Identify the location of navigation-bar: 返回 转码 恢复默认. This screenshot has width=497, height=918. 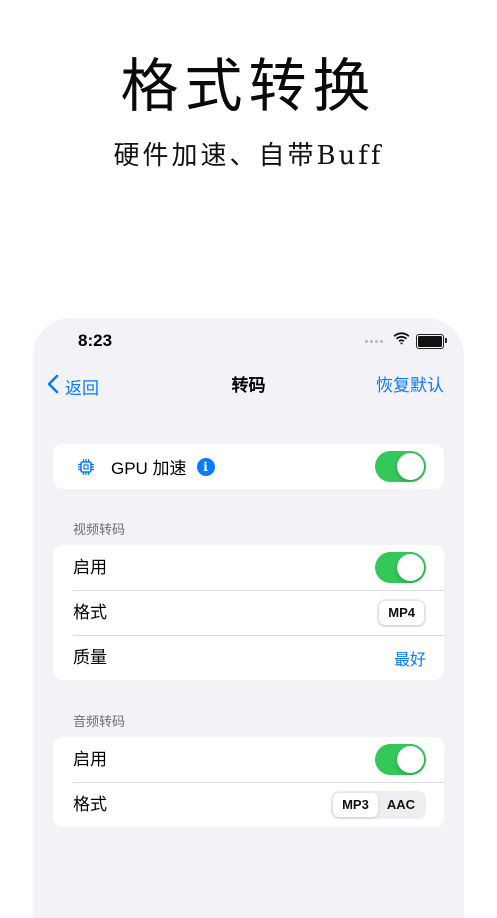
(248, 386).